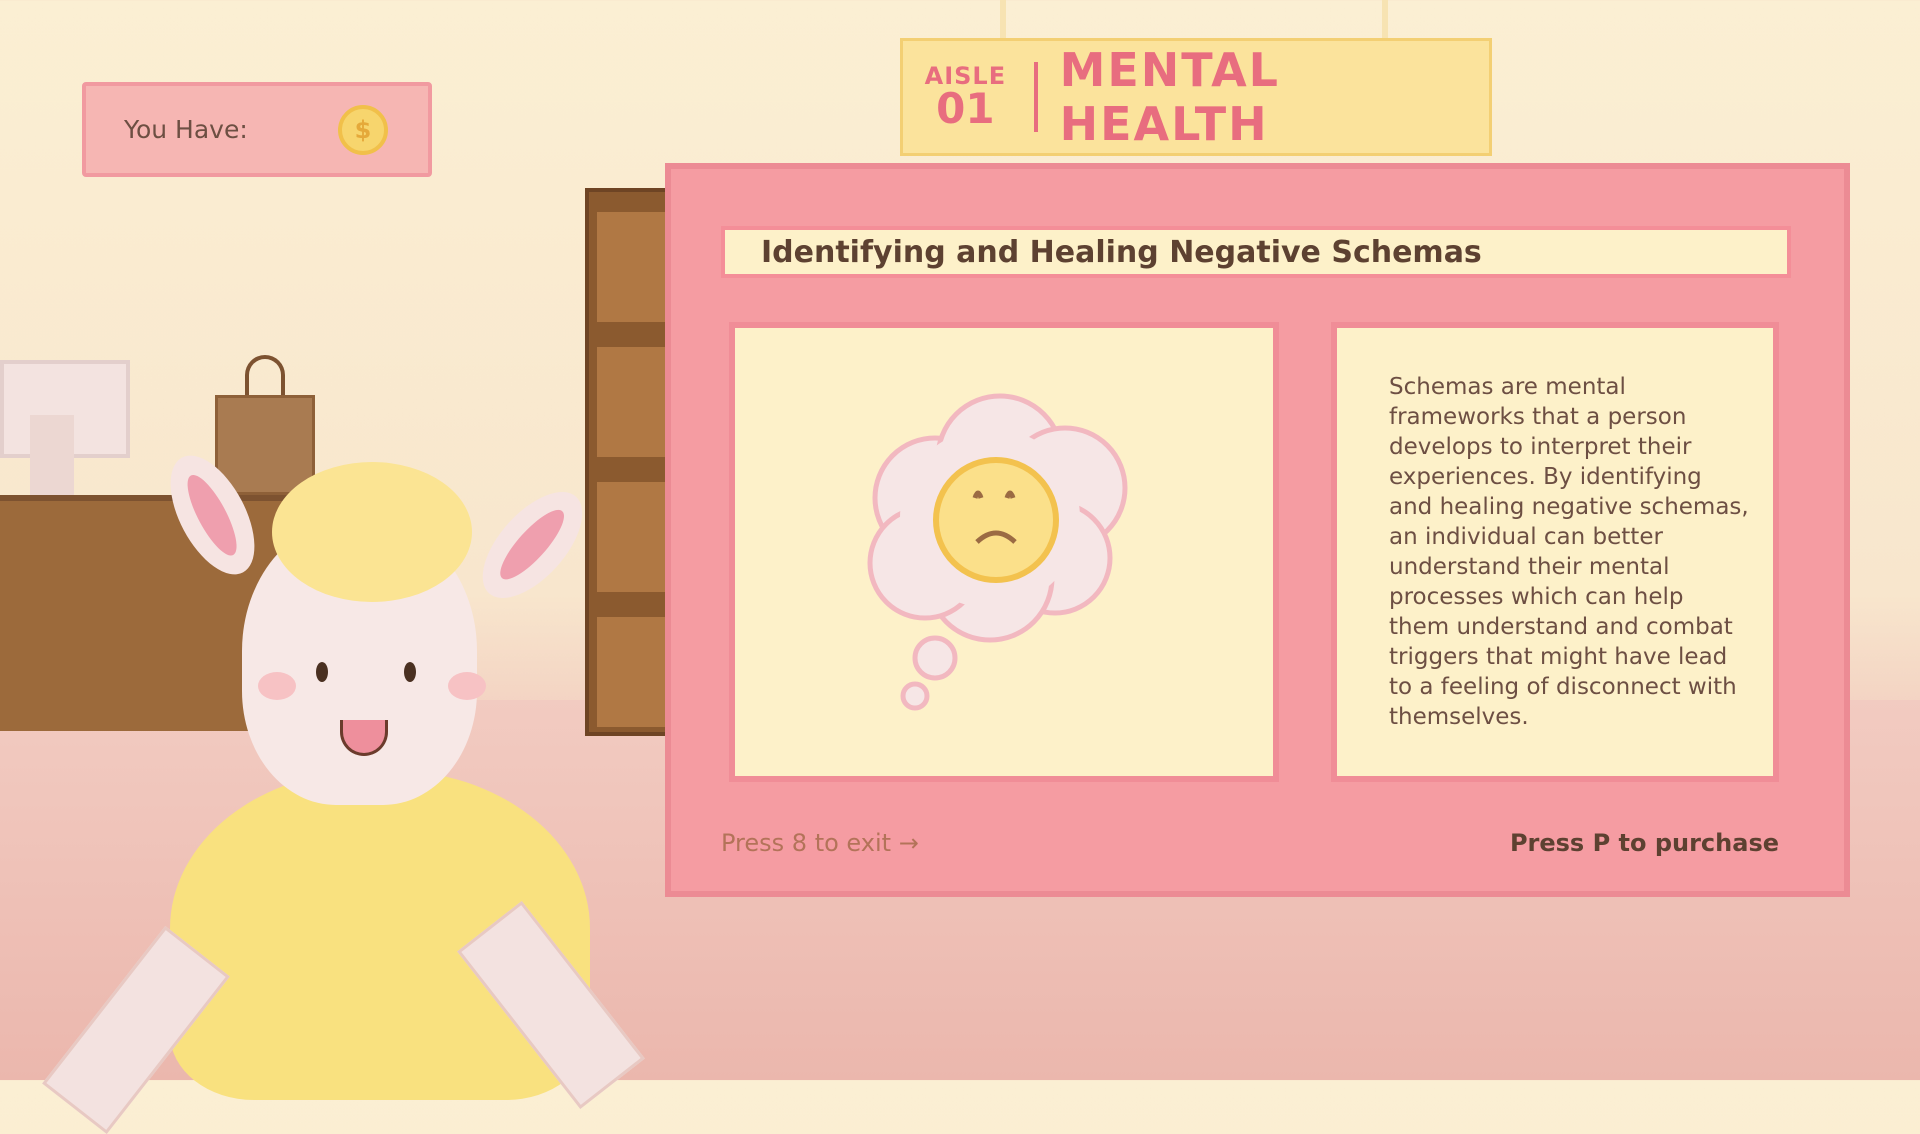  I want to click on monitor-stand, so click(52, 455).